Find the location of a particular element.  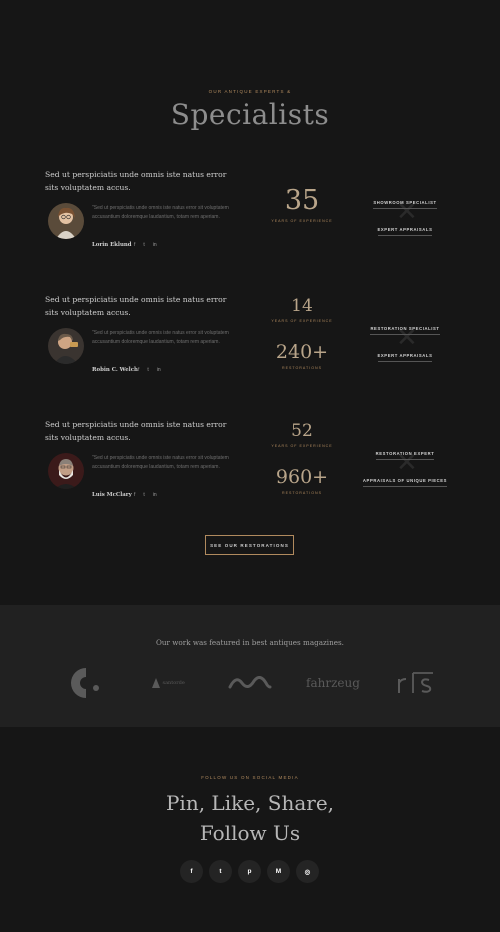

section-eyebrow: OUR ANTIQUE EXPERTS & is located at coordinates (250, 91).